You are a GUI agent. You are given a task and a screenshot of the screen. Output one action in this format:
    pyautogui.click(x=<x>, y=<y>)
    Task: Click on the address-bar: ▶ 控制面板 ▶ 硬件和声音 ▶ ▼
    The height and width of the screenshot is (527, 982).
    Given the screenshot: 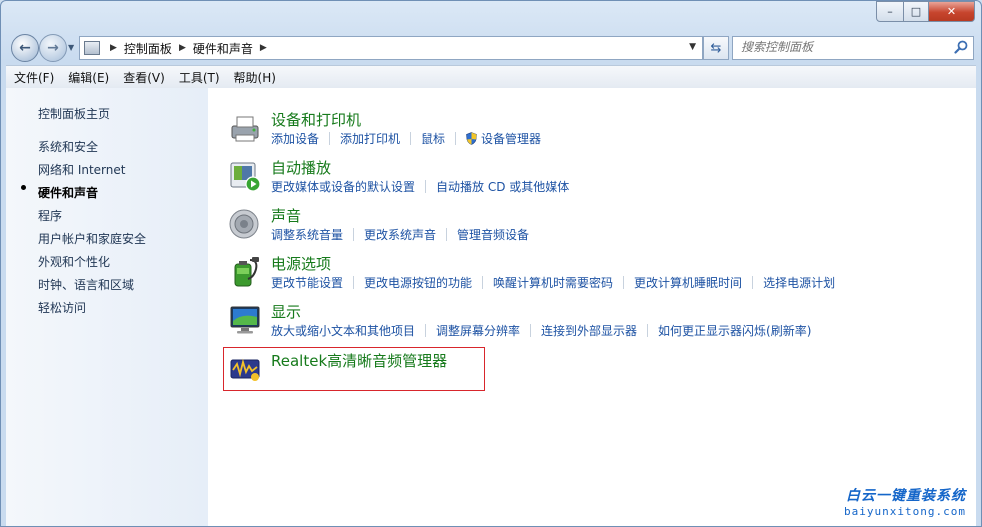 What is the action you would take?
    pyautogui.click(x=391, y=48)
    